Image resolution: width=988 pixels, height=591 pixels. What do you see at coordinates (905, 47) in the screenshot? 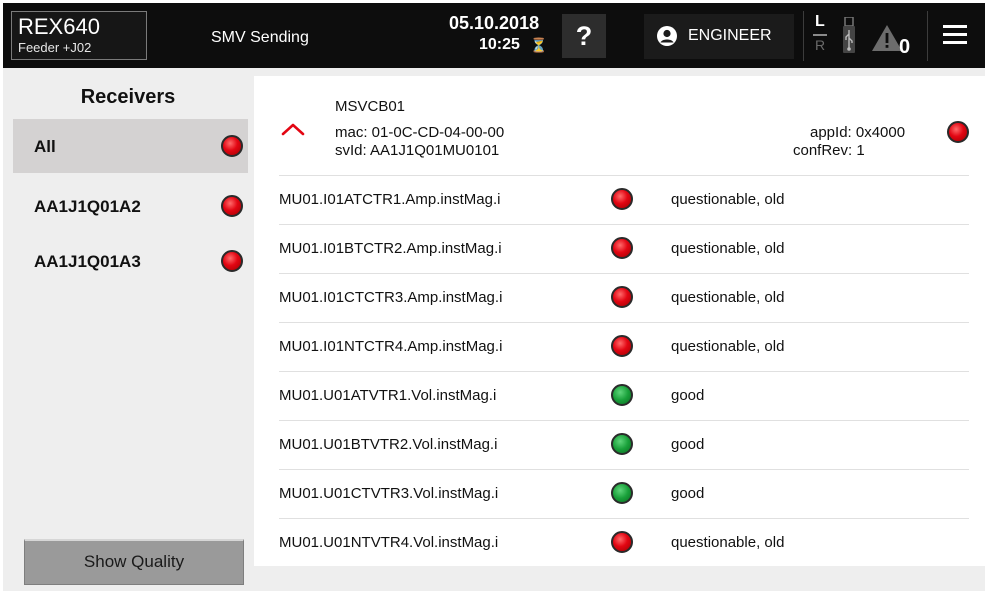
I see `alarm-count: 0` at bounding box center [905, 47].